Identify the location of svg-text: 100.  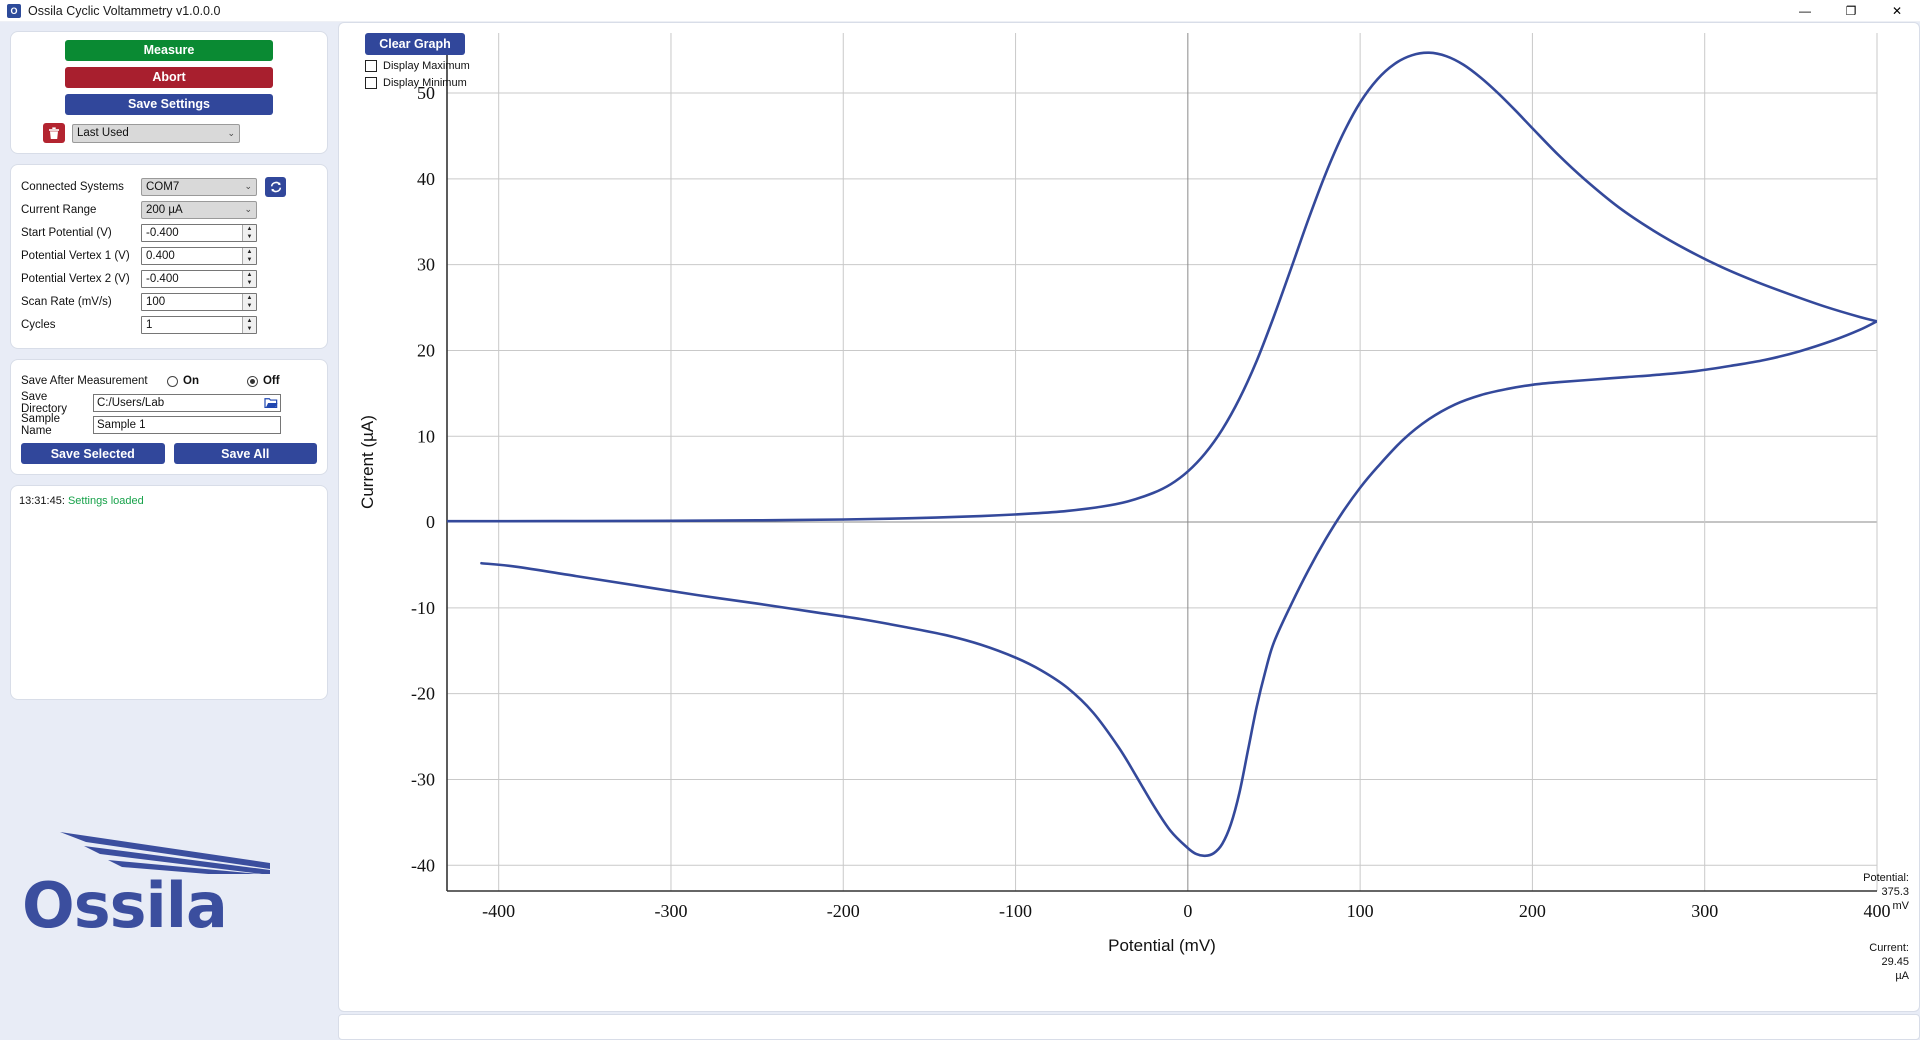
(1360, 911).